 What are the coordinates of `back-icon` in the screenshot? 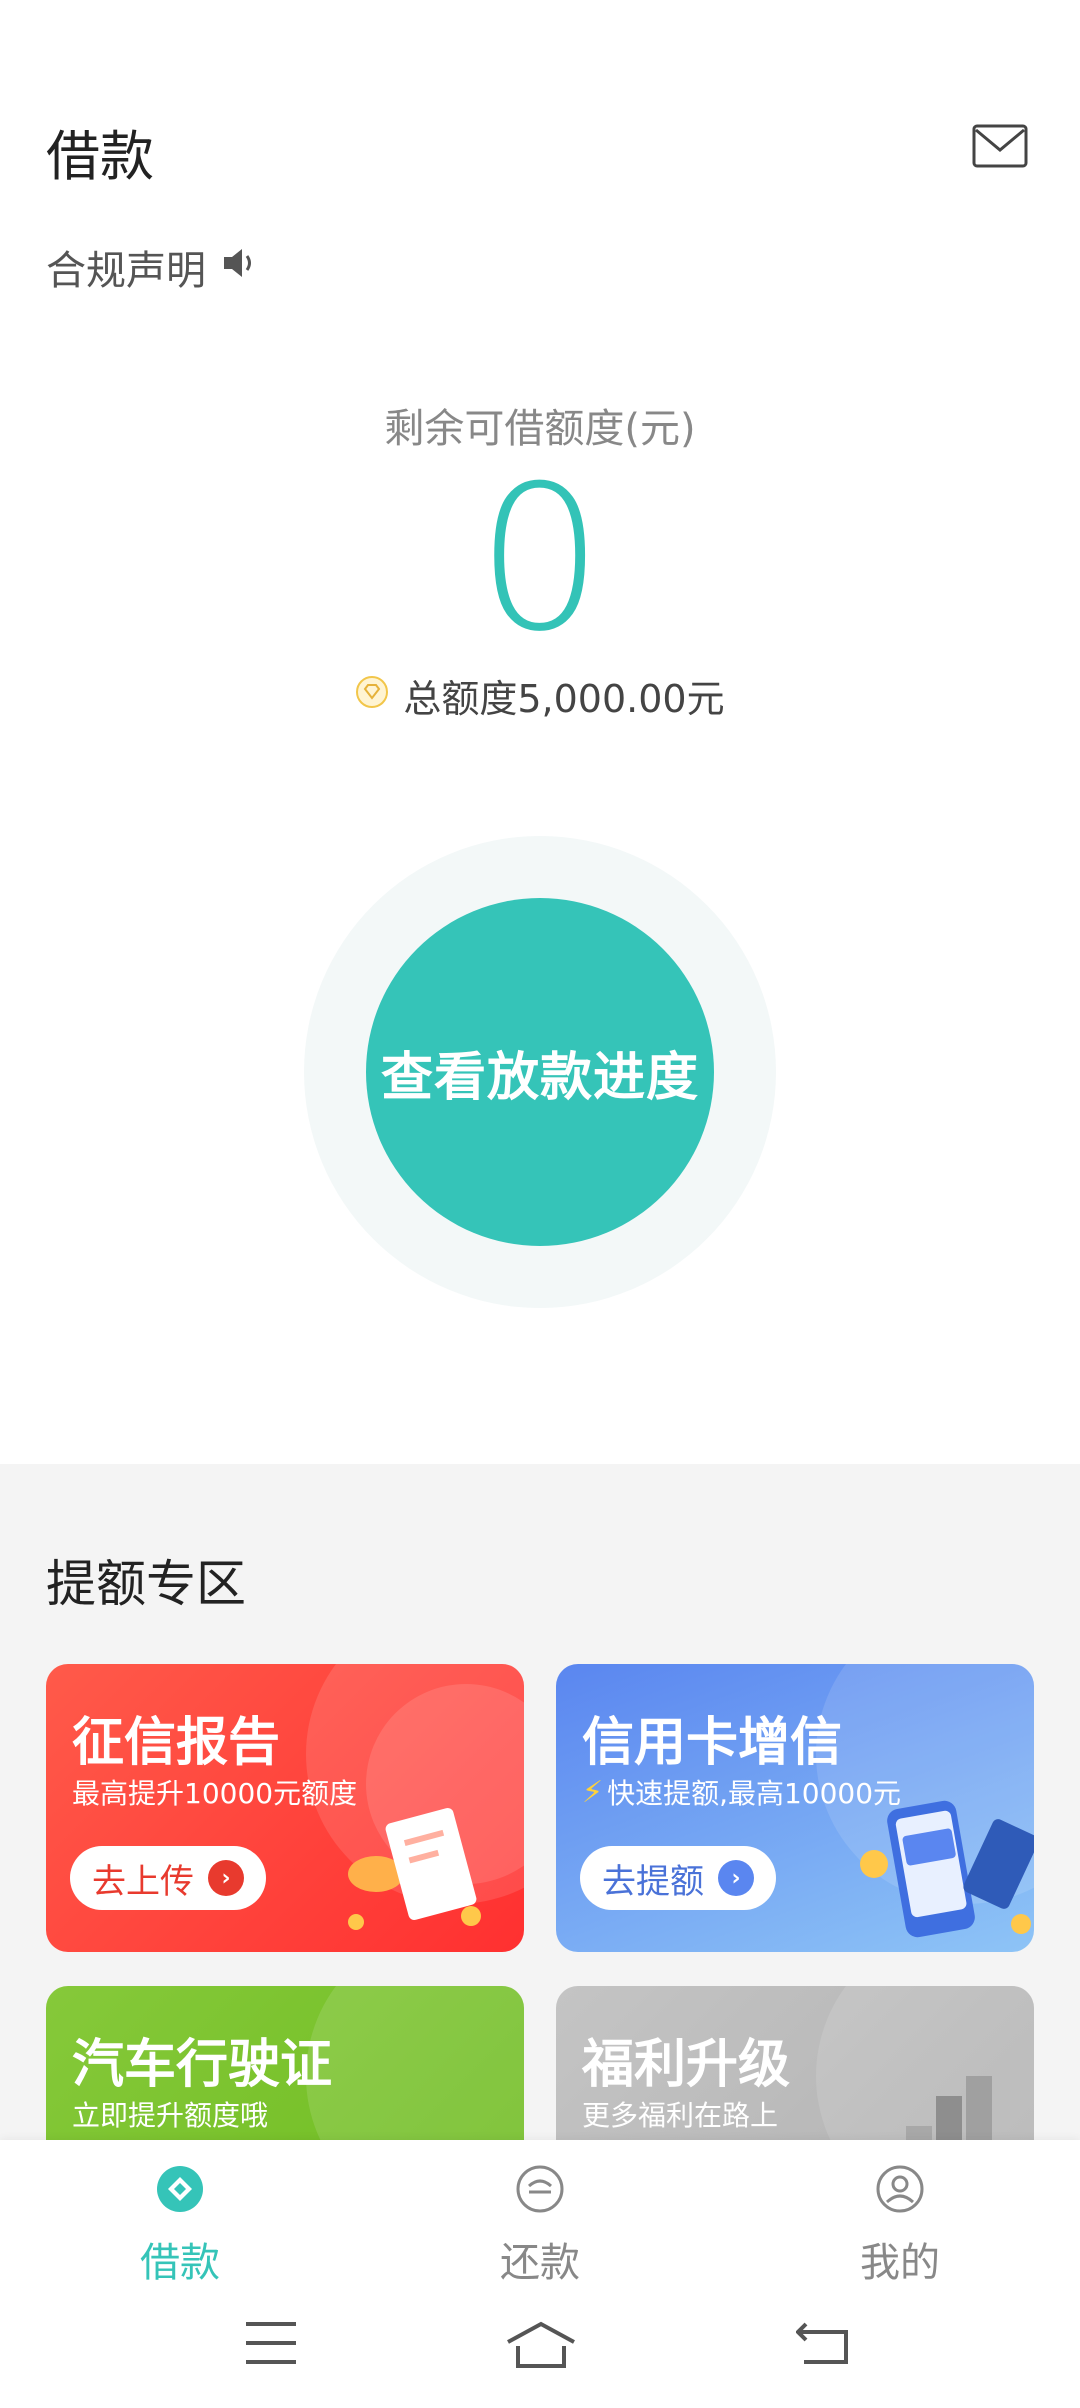 It's located at (822, 2345).